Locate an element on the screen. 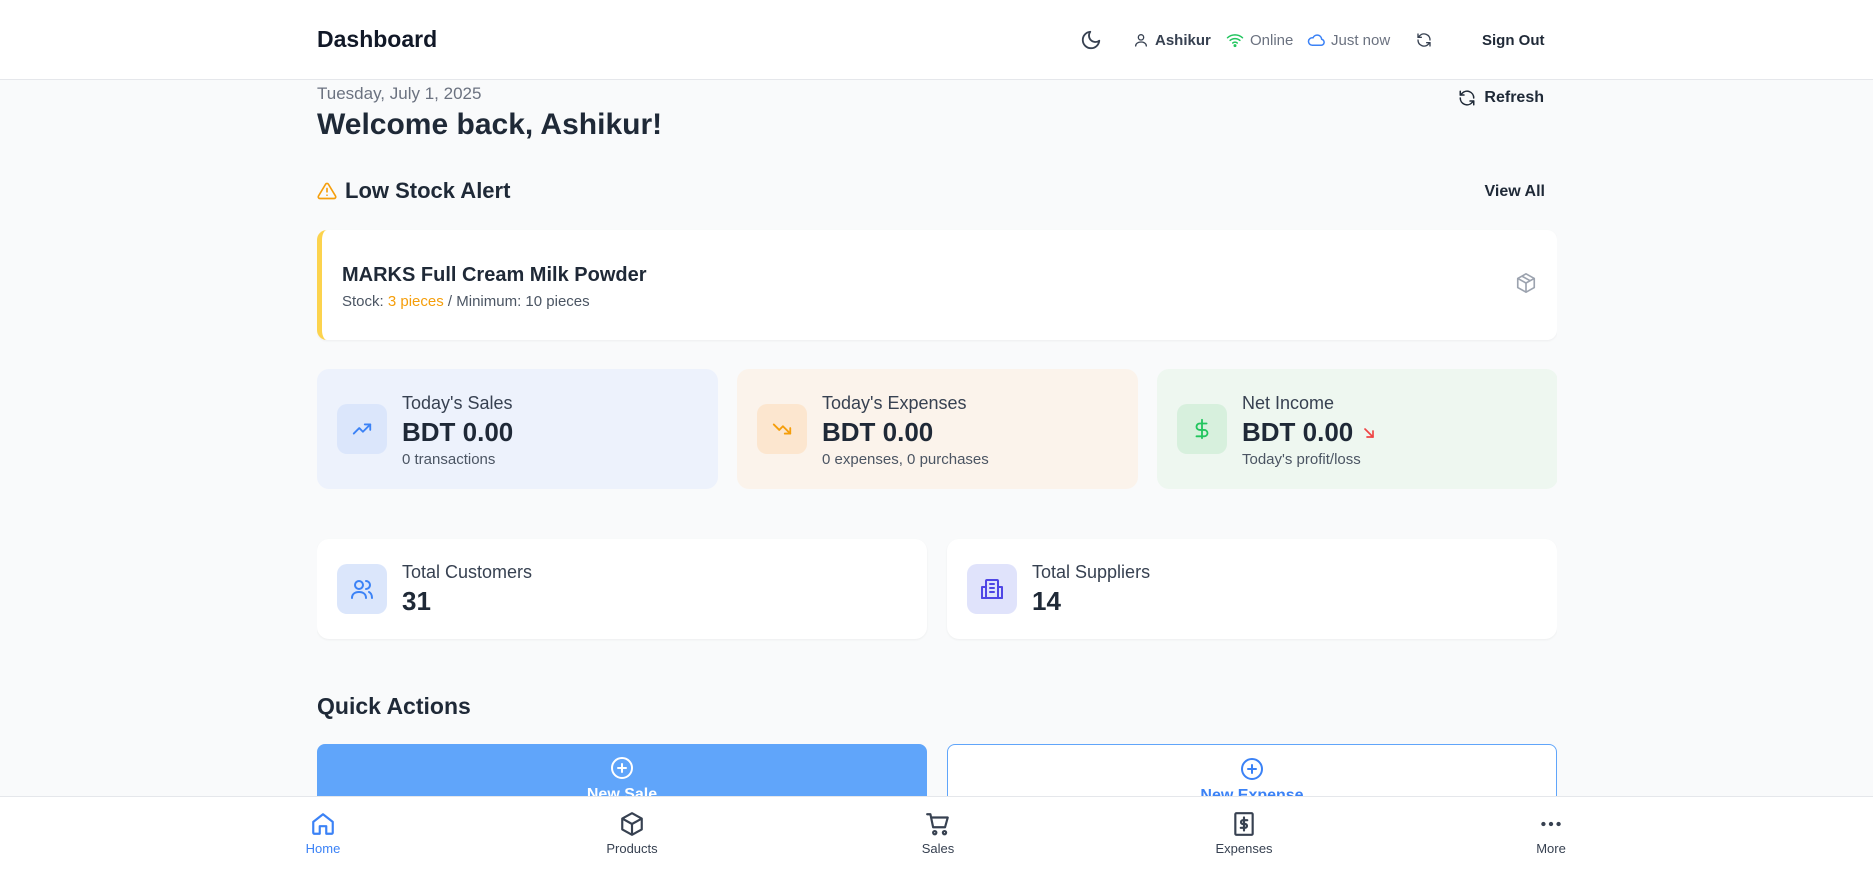 The height and width of the screenshot is (877, 1873). nav-more: More is located at coordinates (1551, 833).